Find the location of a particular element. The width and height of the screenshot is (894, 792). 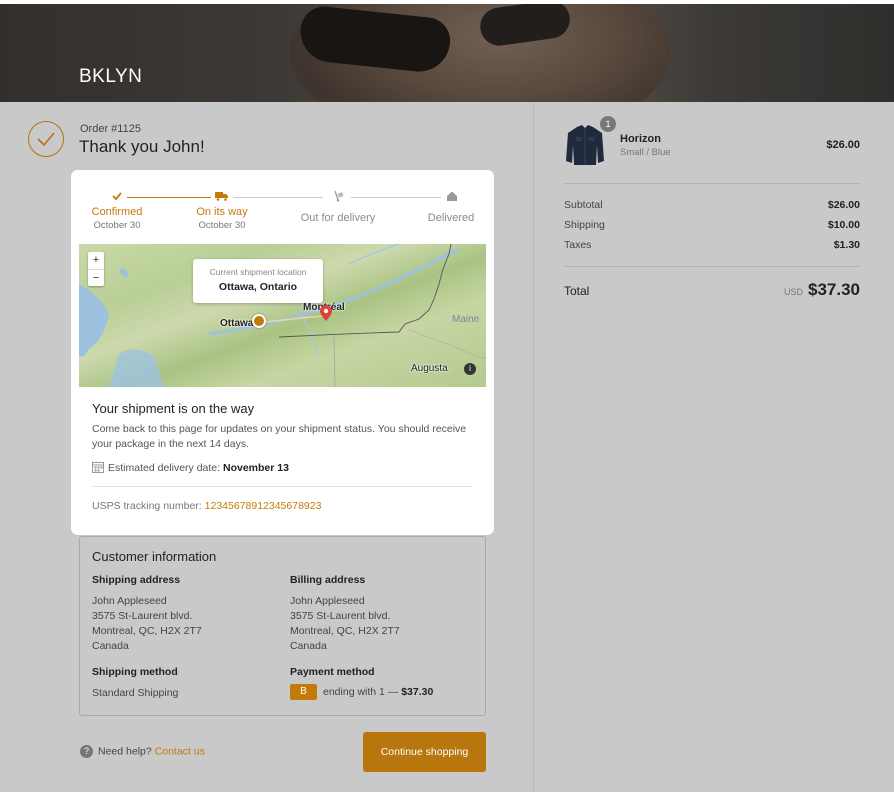

current-location-marker-icon is located at coordinates (259, 321).